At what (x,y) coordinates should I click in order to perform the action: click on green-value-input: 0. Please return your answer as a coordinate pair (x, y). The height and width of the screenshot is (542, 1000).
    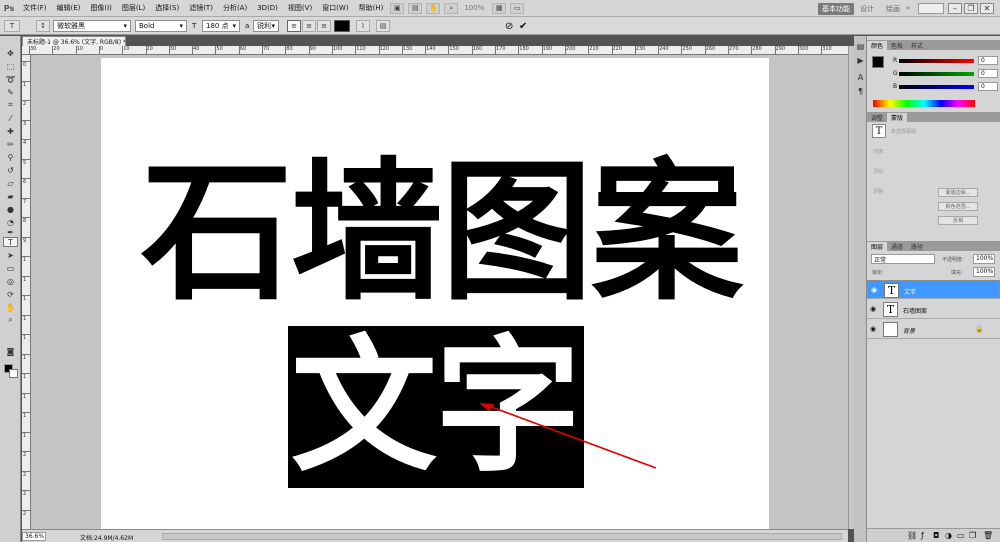
    Looking at the image, I should click on (988, 73).